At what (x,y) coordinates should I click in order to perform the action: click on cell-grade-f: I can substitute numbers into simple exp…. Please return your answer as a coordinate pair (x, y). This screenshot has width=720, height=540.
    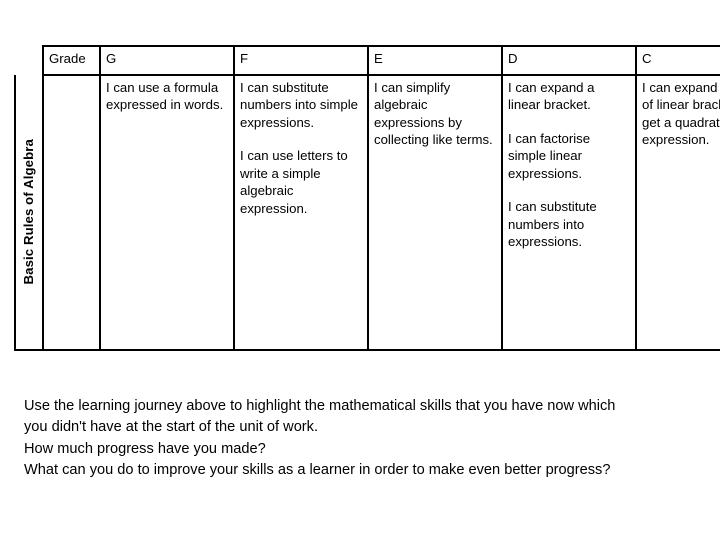
    Looking at the image, I should click on (301, 212).